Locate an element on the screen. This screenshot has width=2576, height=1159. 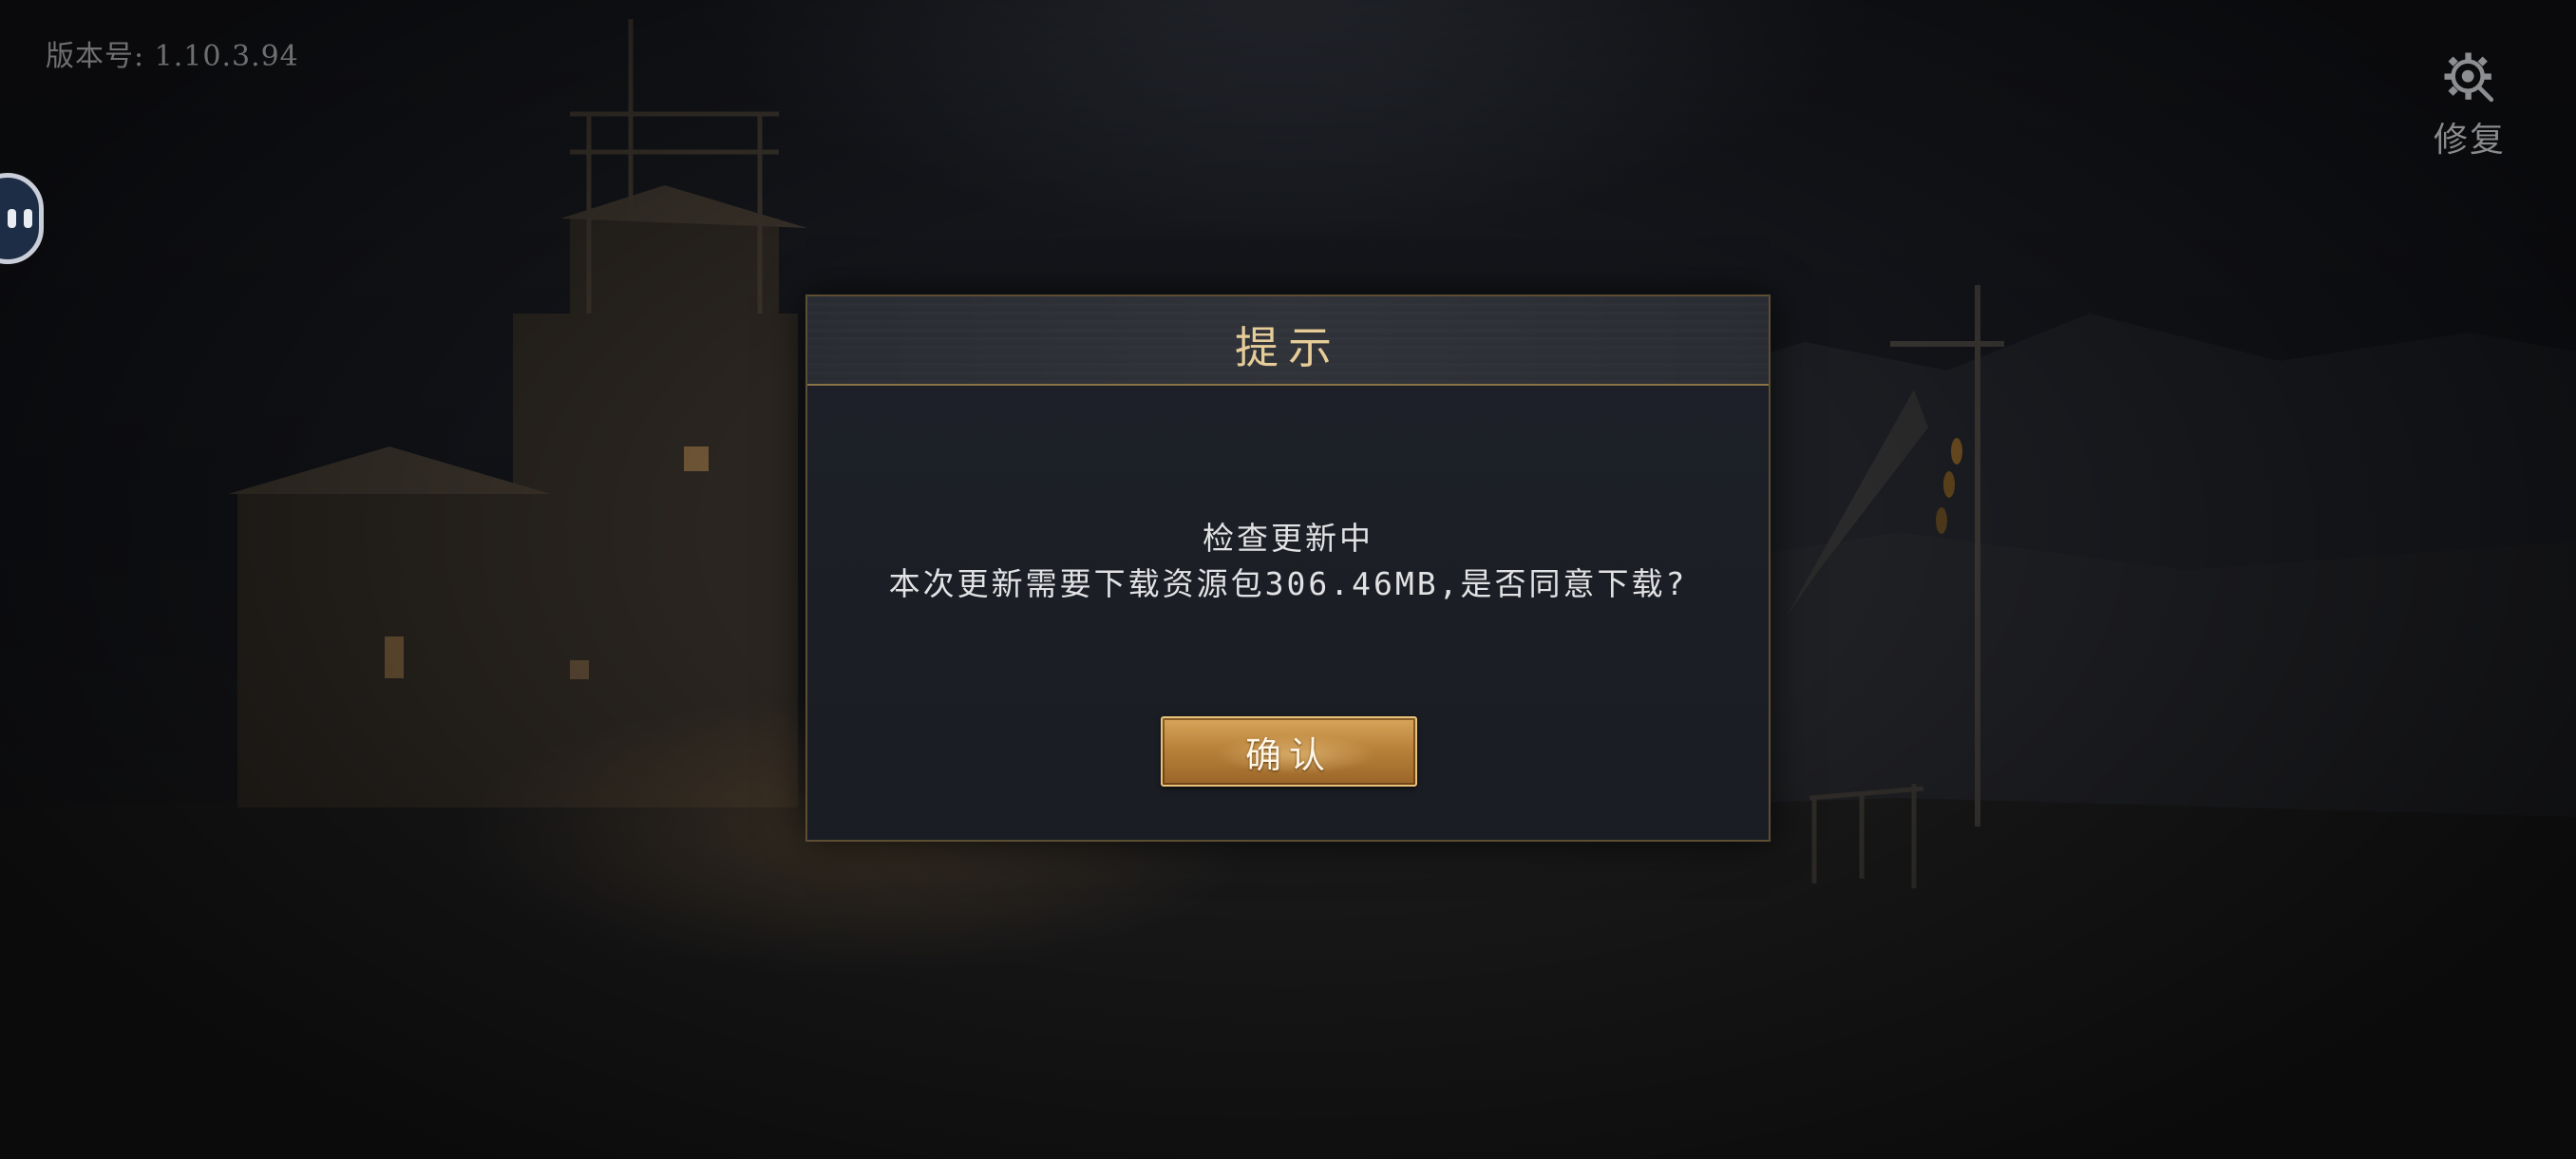
update-status-text: 检查更新中 is located at coordinates (1288, 538).